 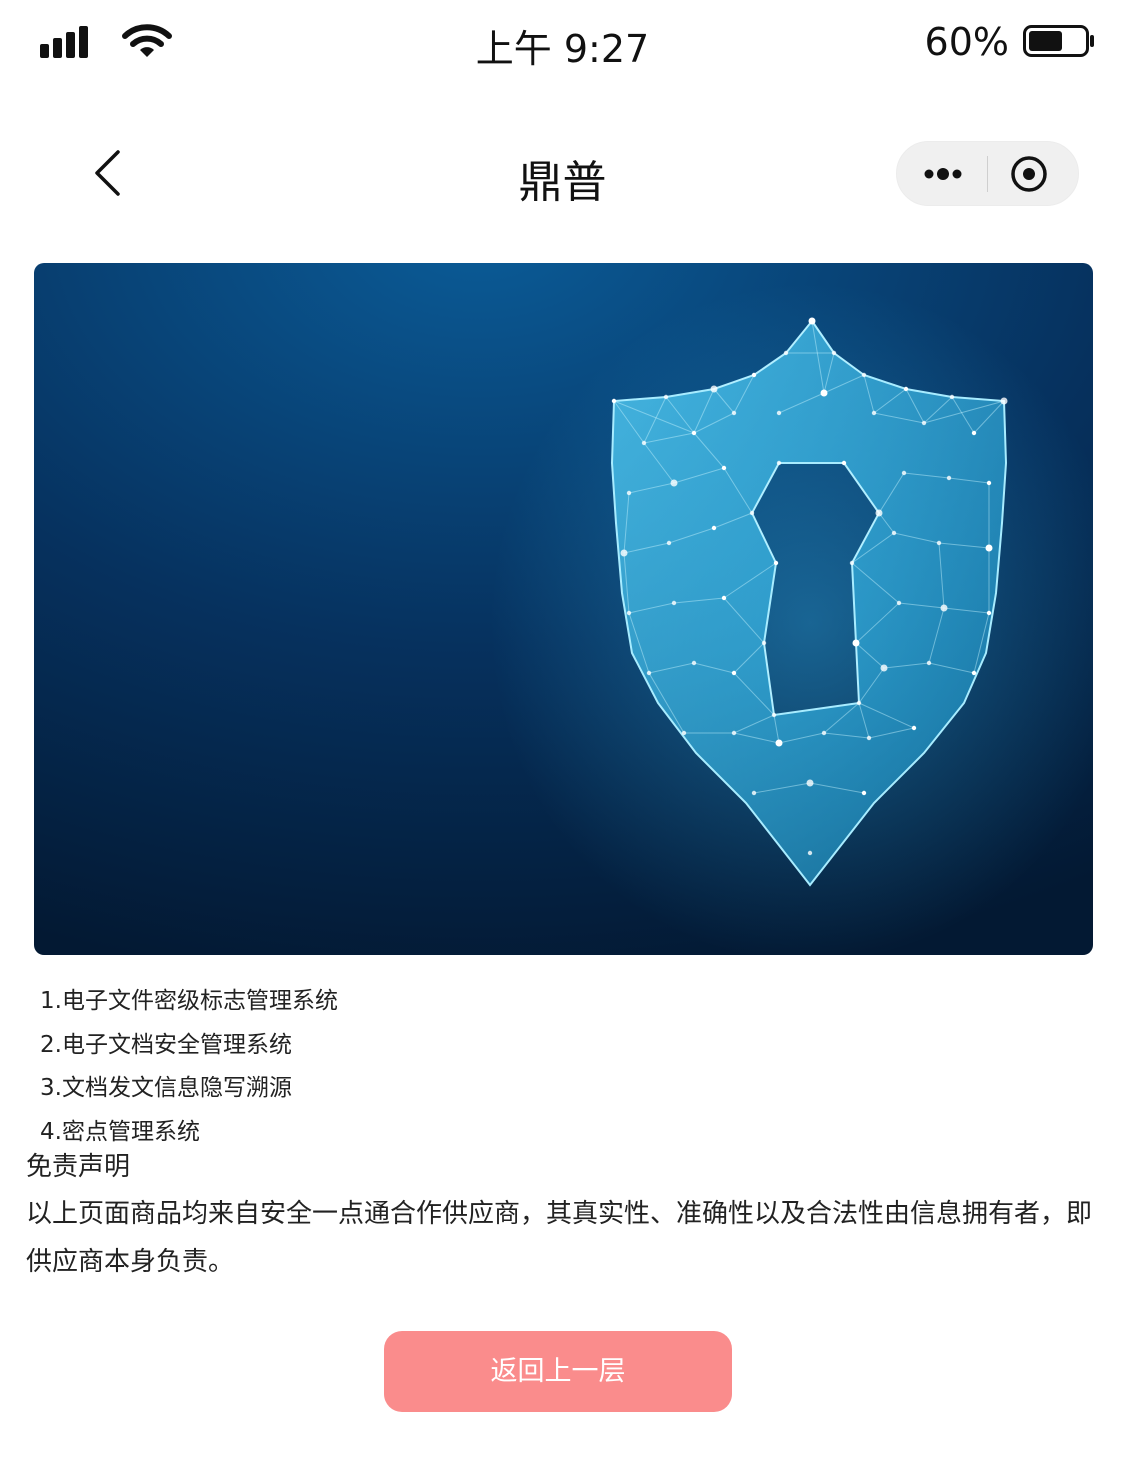 I want to click on mini-program-capsule, so click(x=987, y=173).